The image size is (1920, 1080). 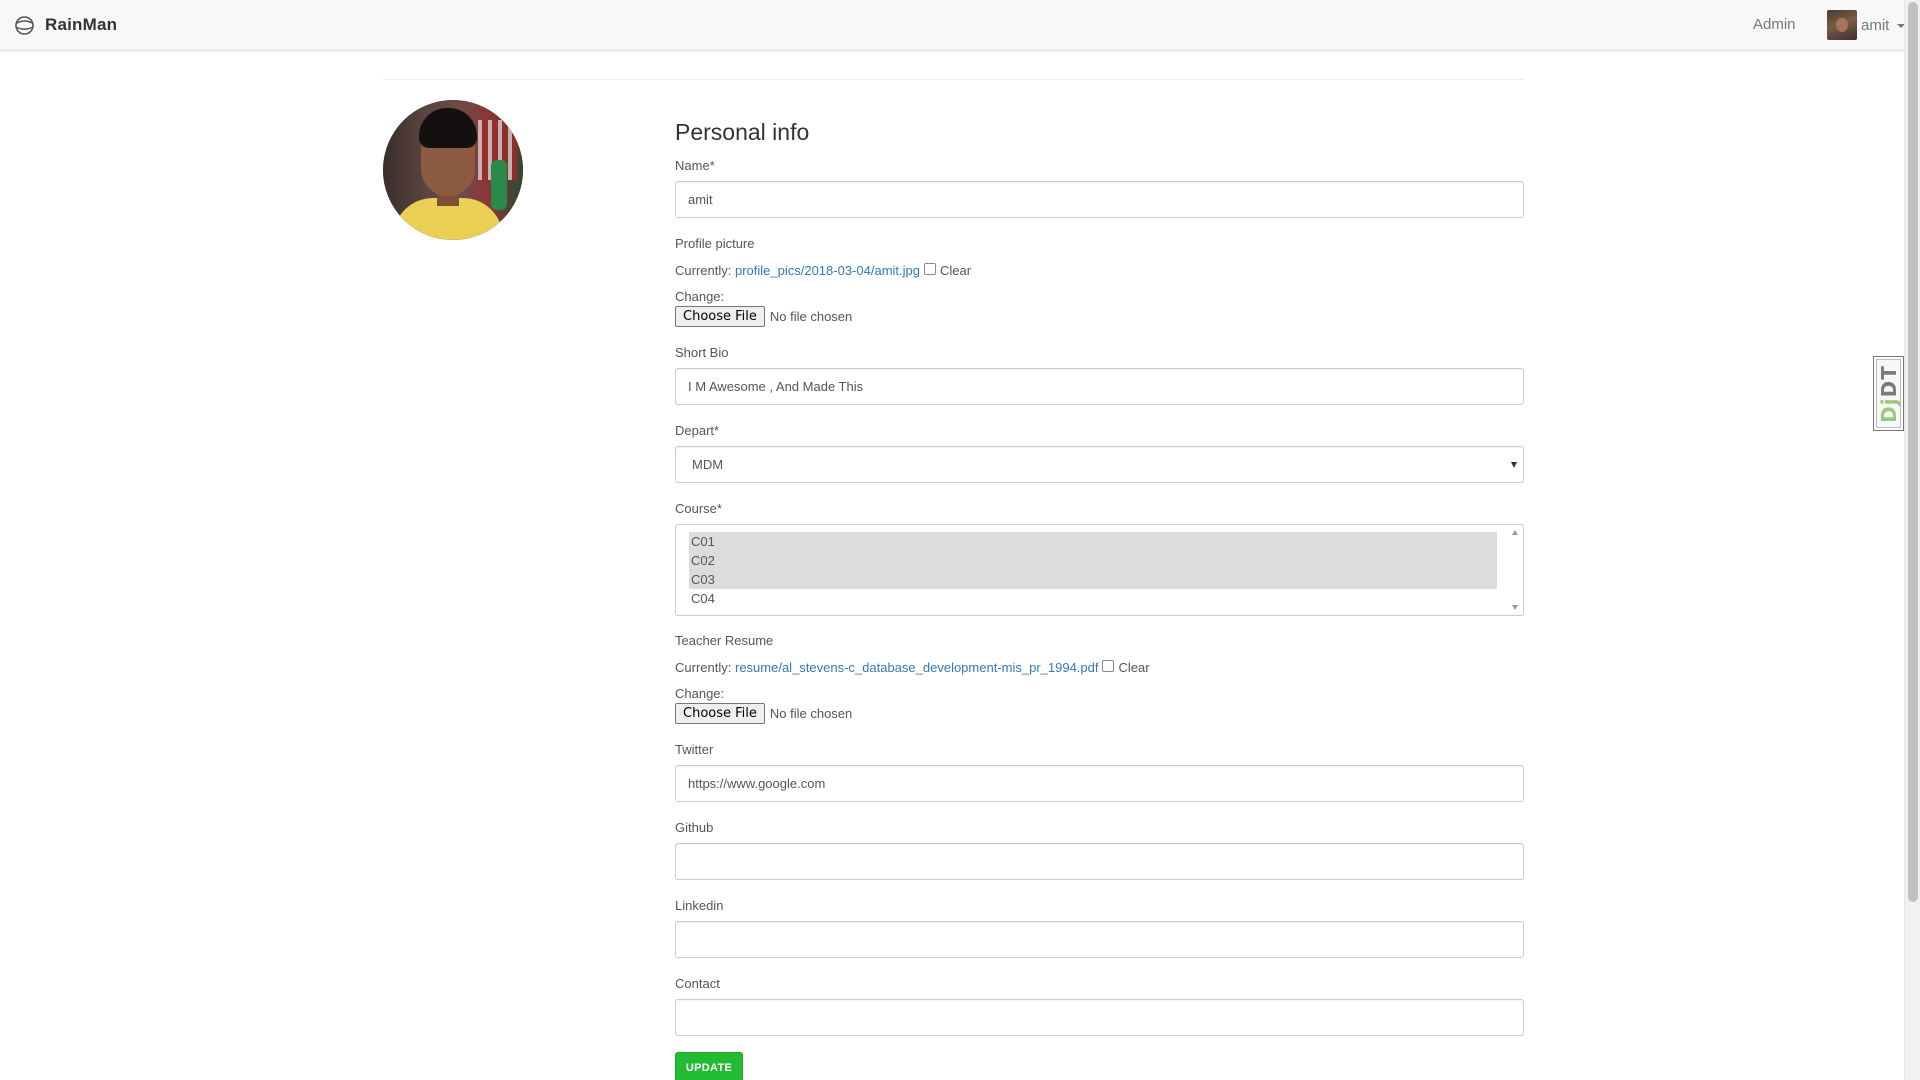 What do you see at coordinates (703, 667) in the screenshot?
I see `teacher-resume-currently-label: Currently:` at bounding box center [703, 667].